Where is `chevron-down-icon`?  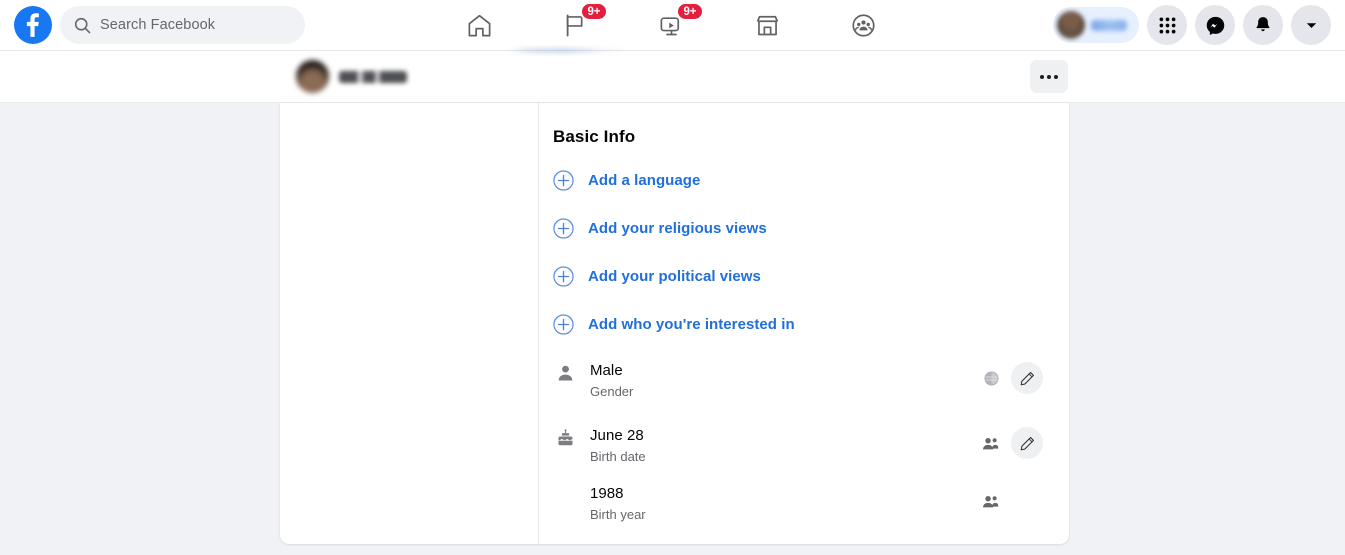 chevron-down-icon is located at coordinates (1311, 25).